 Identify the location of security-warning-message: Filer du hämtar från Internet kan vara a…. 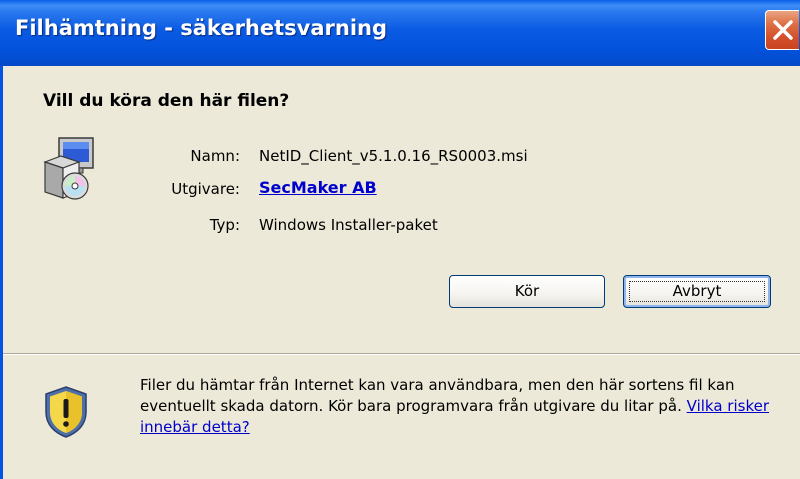
(465, 406).